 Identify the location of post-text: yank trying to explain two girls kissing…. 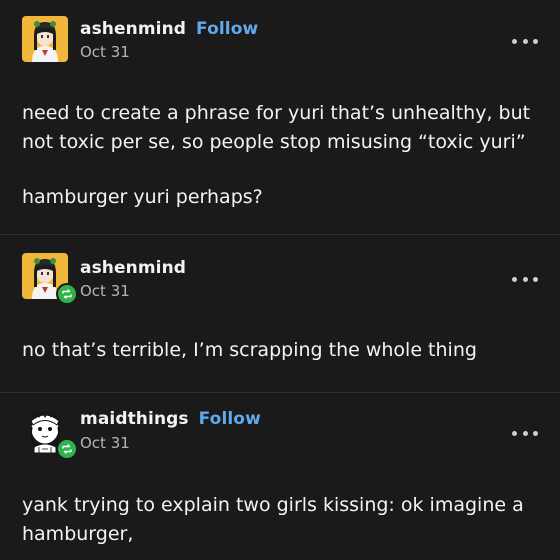
(280, 520).